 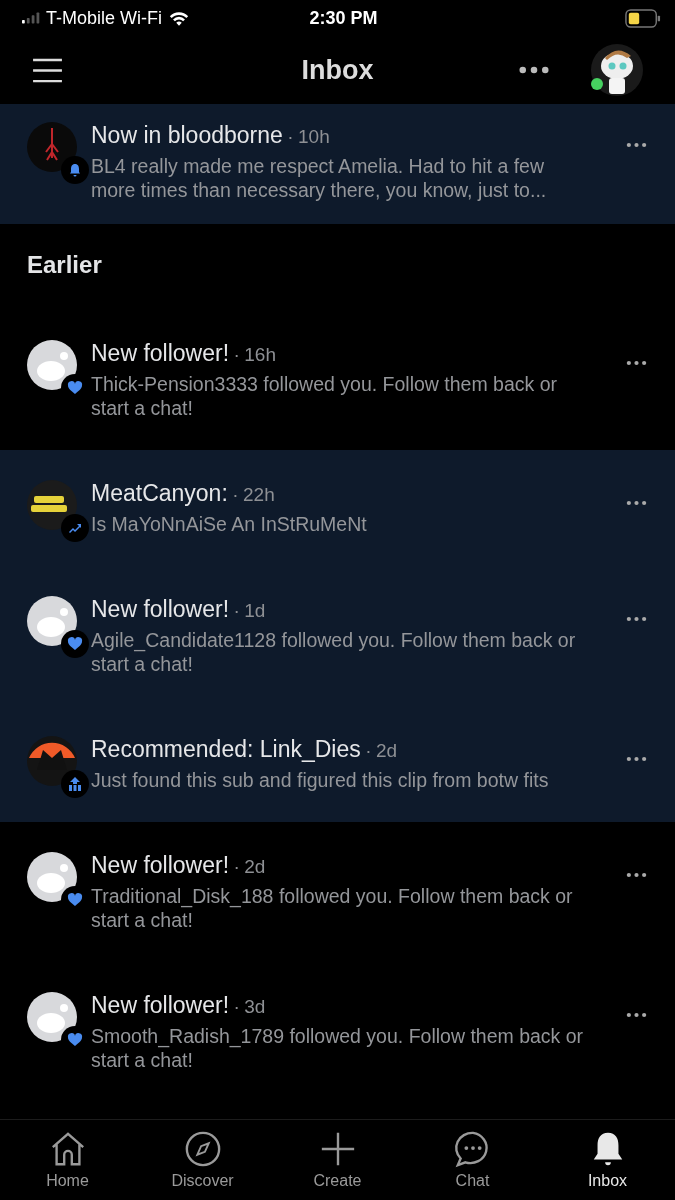 What do you see at coordinates (332, 908) in the screenshot?
I see `notification-text: Traditional_Disk_188 followed you. Follow them back or start a chat!` at bounding box center [332, 908].